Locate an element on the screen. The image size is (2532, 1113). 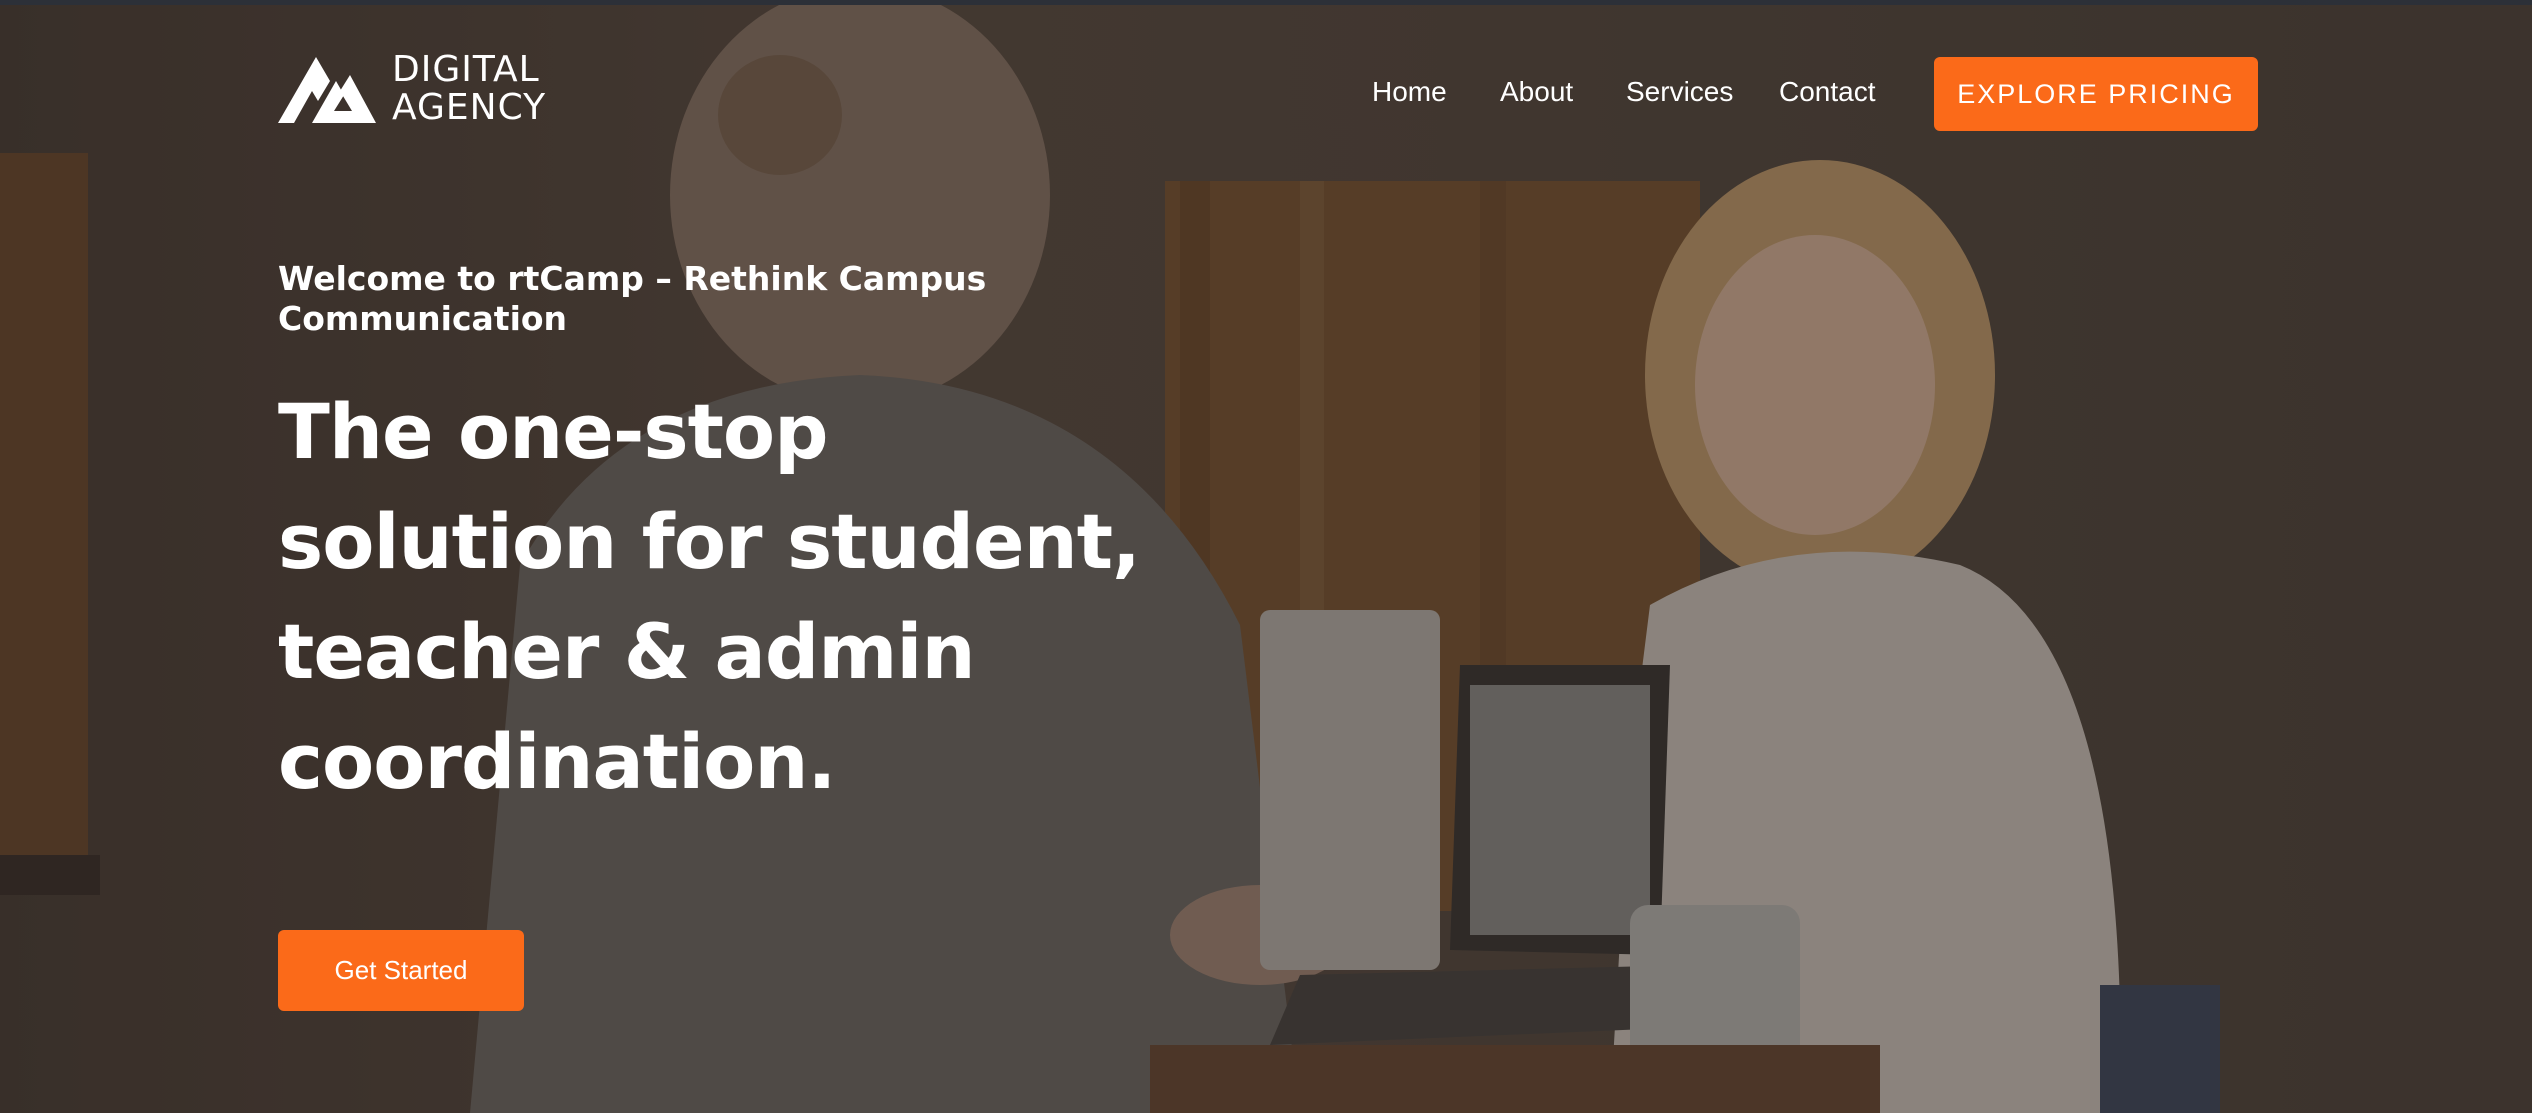
brand-logo: DIGITAL AGENCY is located at coordinates (412, 89).